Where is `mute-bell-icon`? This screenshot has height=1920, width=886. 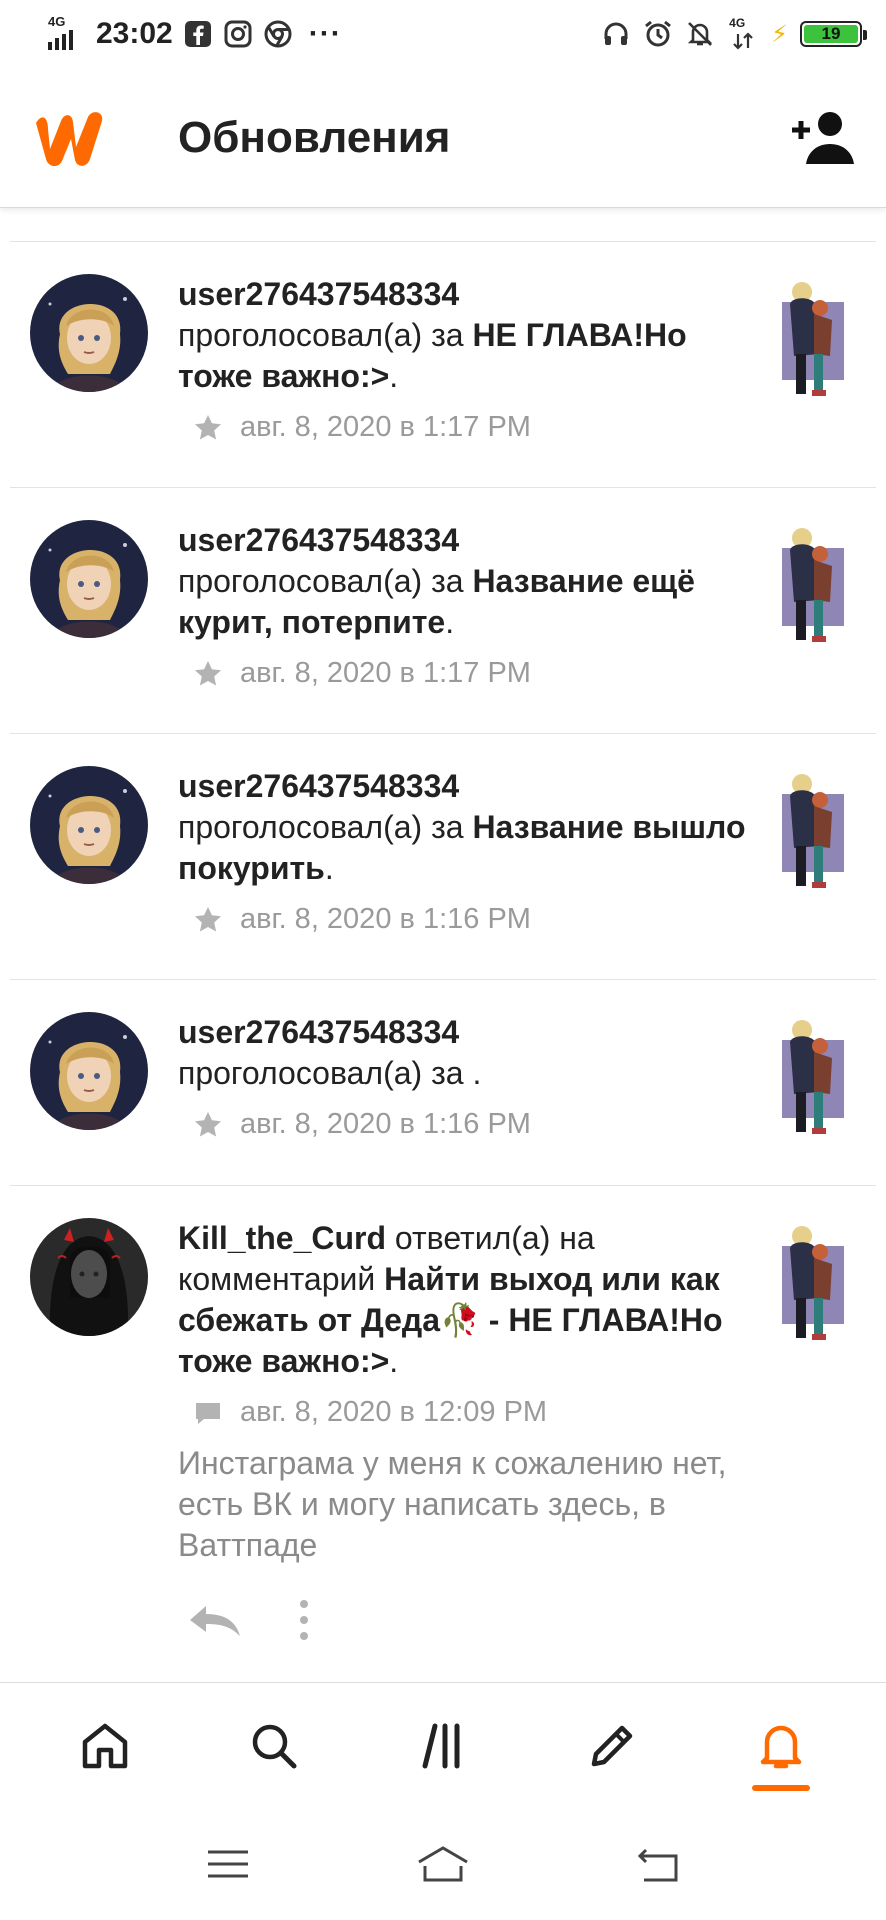
mute-bell-icon is located at coordinates (700, 34).